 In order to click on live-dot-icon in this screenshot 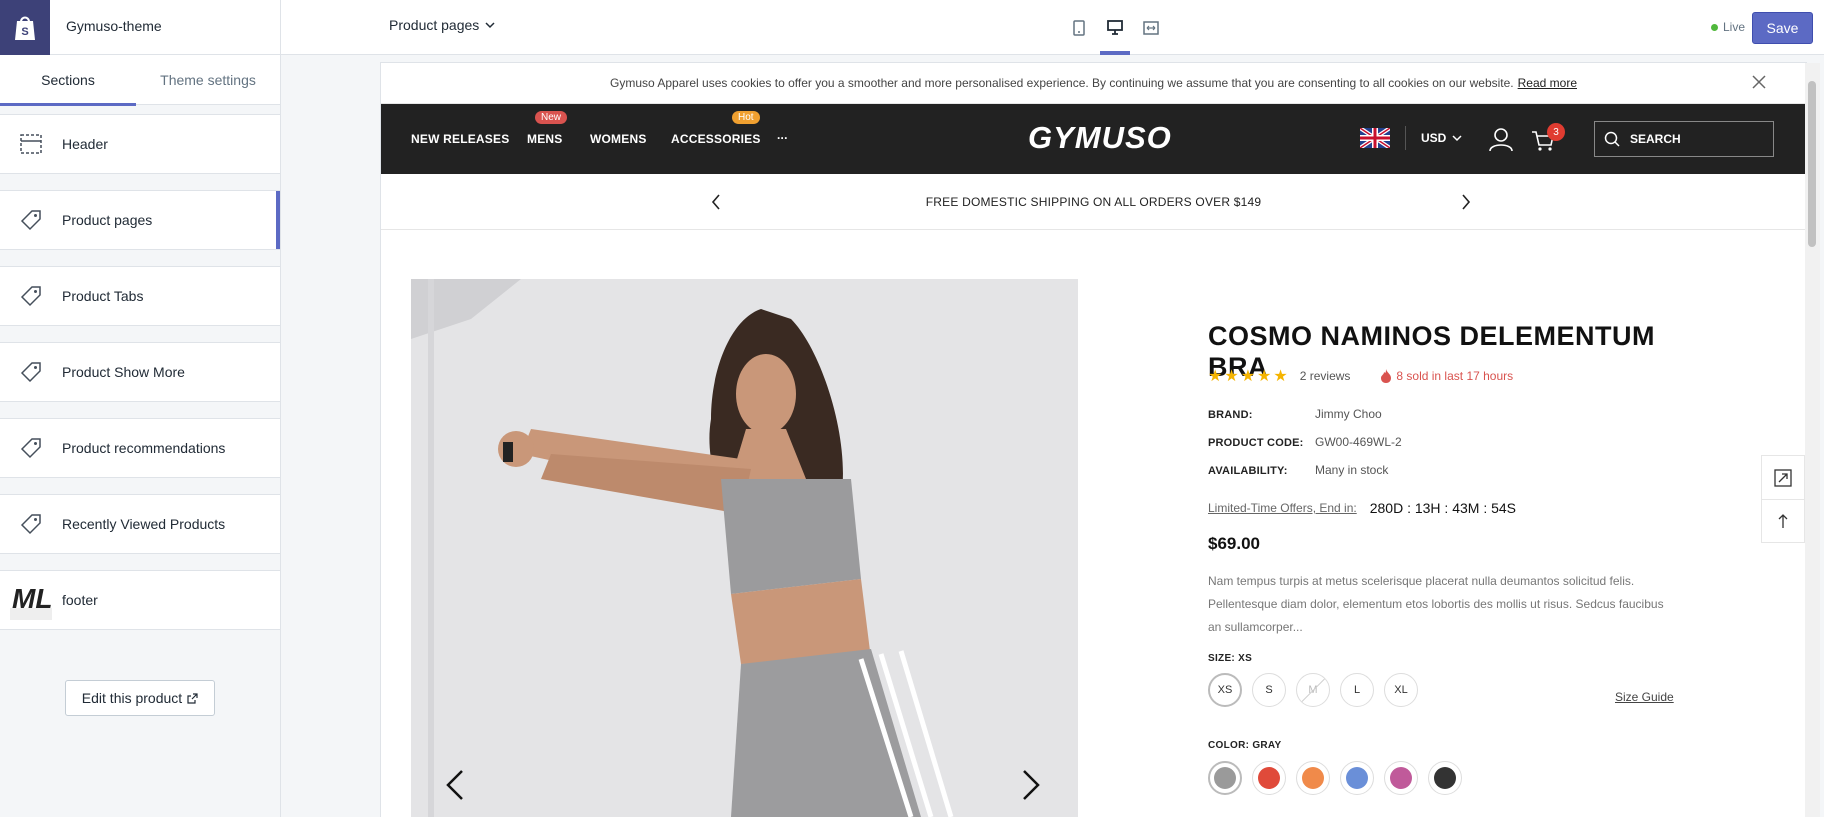, I will do `click(1714, 27)`.